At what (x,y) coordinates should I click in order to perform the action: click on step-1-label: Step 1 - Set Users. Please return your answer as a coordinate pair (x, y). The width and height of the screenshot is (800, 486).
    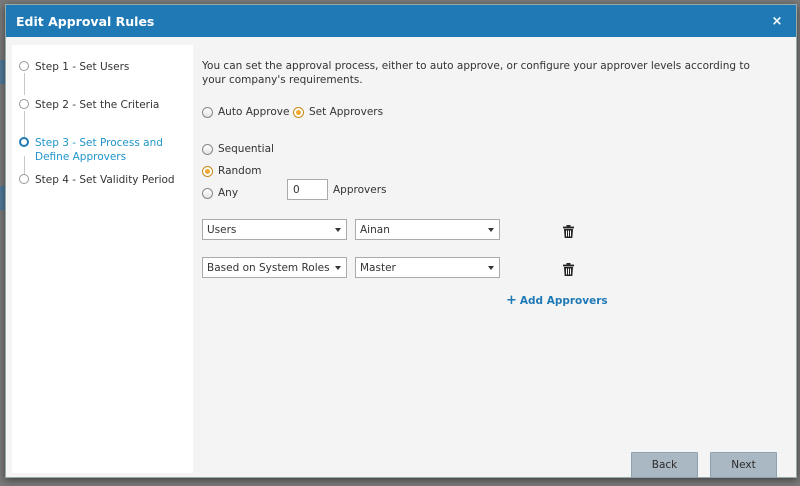
    Looking at the image, I should click on (82, 67).